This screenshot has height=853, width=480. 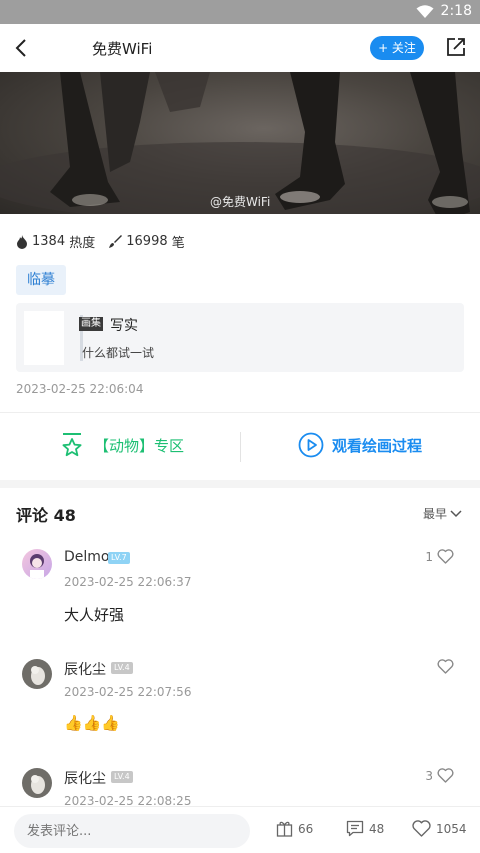 What do you see at coordinates (456, 11) in the screenshot?
I see `clock: 2:18` at bounding box center [456, 11].